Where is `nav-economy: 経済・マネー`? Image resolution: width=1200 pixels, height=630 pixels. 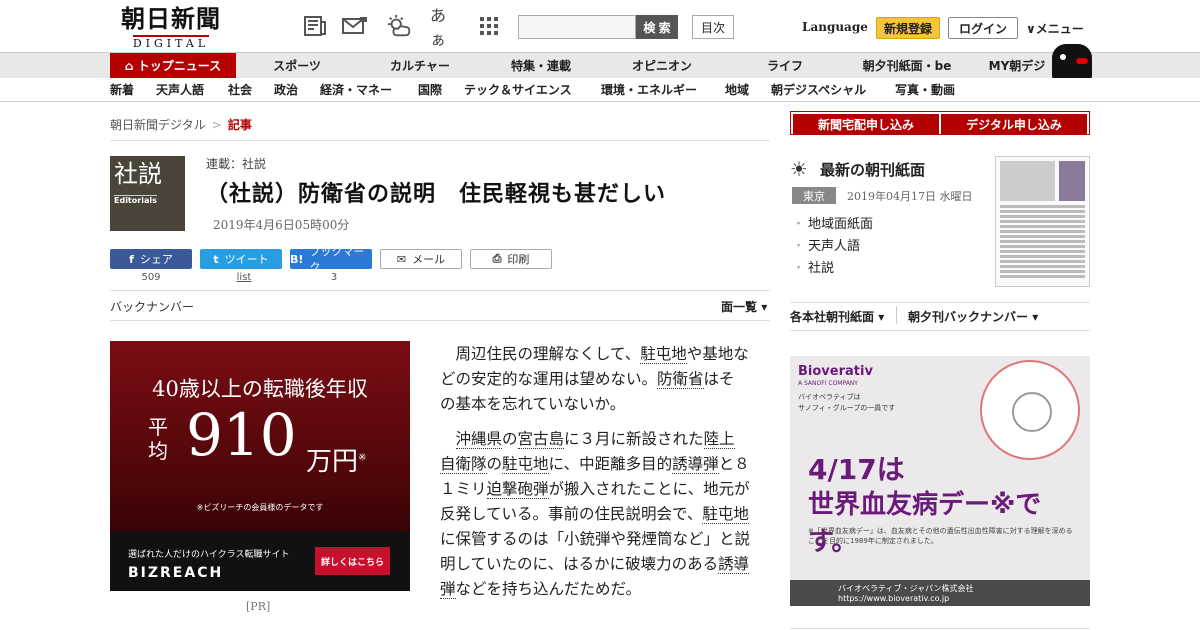 nav-economy: 経済・マネー is located at coordinates (356, 90).